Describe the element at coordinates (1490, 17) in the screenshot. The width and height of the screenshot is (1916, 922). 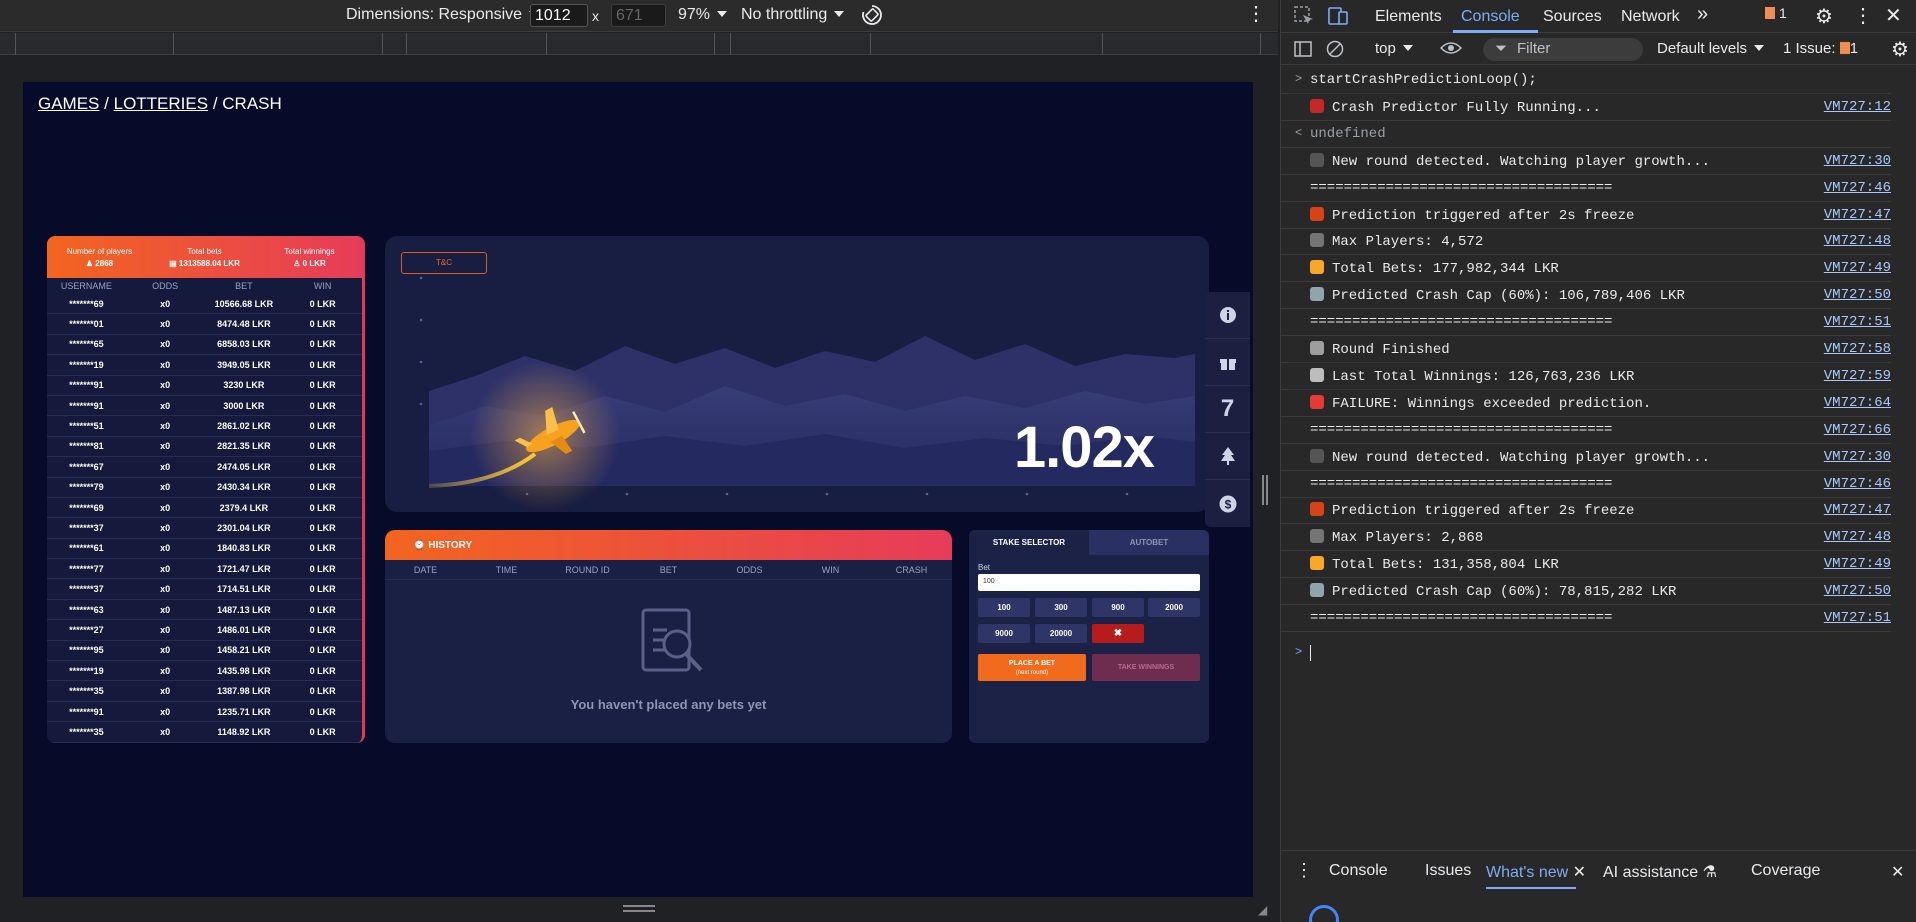
I see `tab-console: Console` at that location.